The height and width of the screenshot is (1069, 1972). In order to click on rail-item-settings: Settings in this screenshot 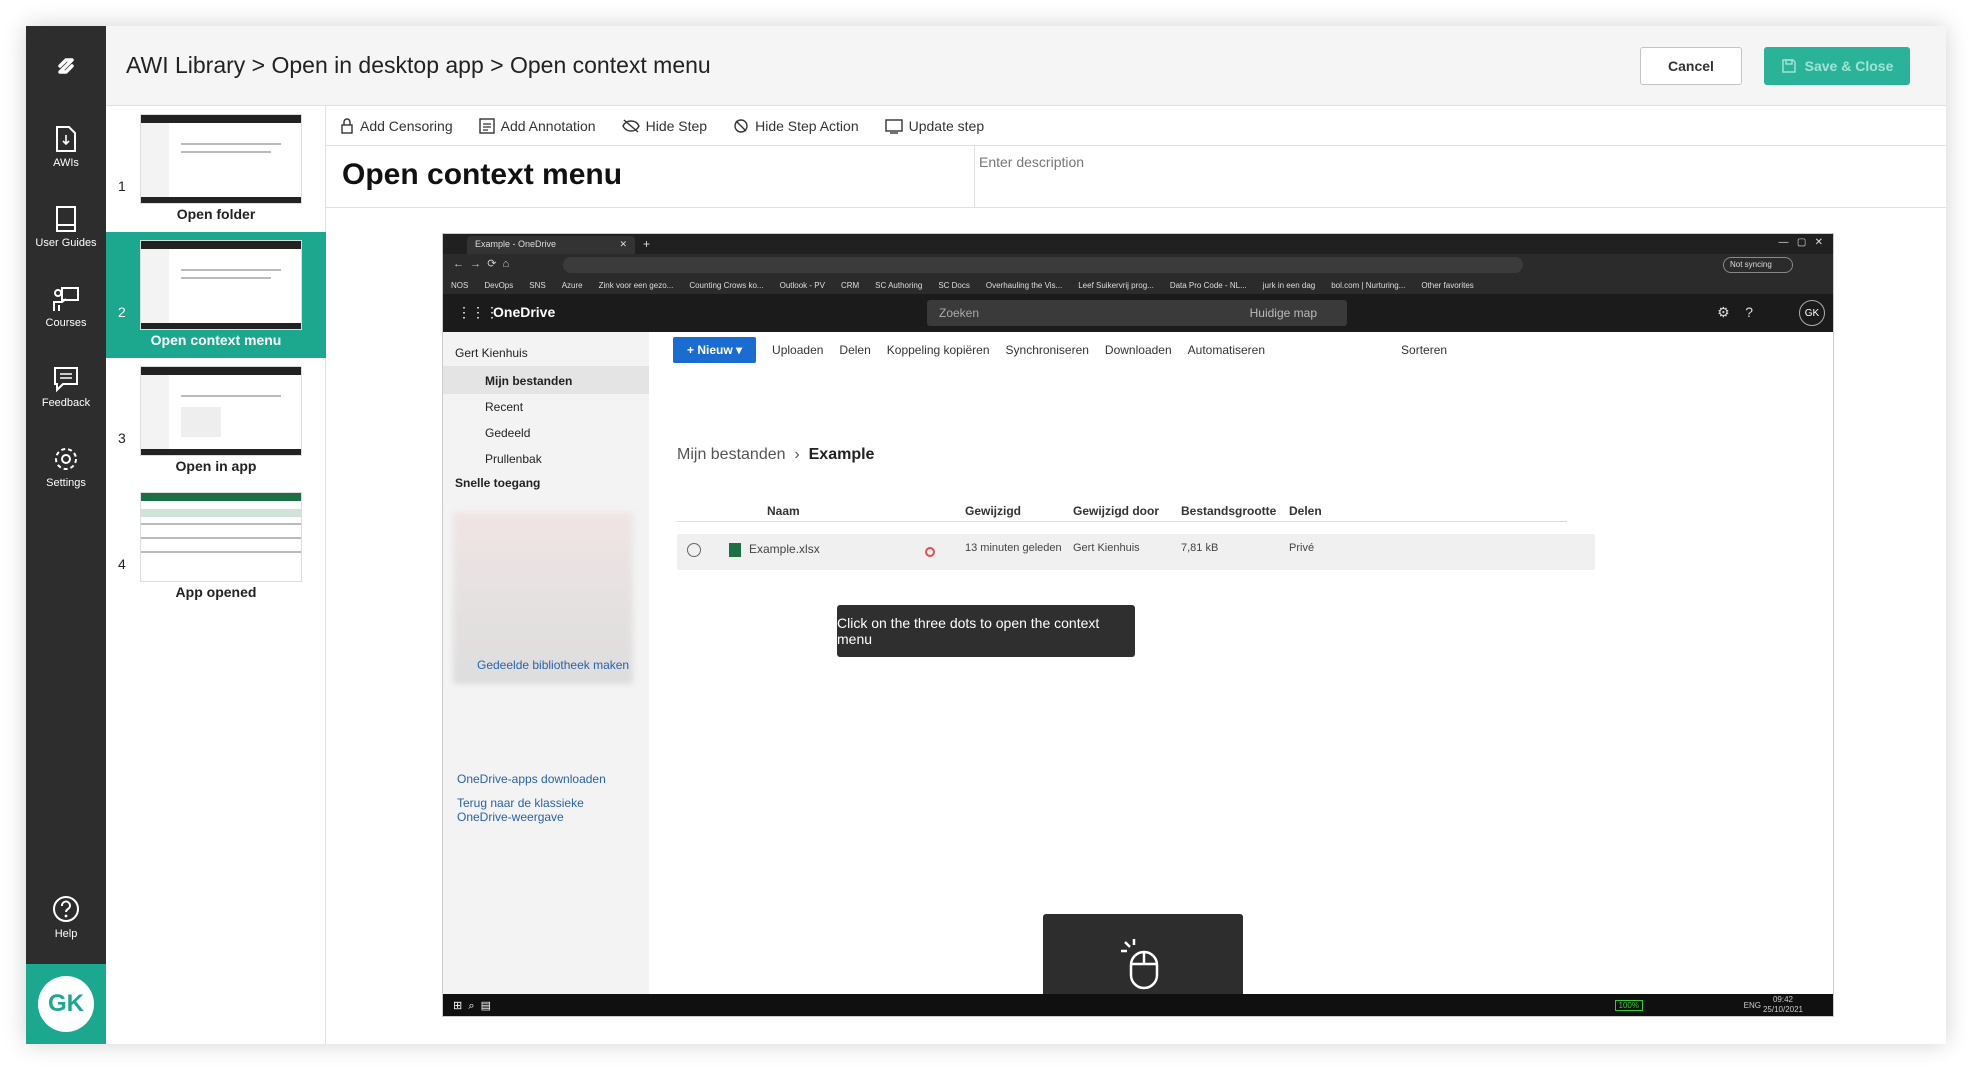, I will do `click(66, 467)`.